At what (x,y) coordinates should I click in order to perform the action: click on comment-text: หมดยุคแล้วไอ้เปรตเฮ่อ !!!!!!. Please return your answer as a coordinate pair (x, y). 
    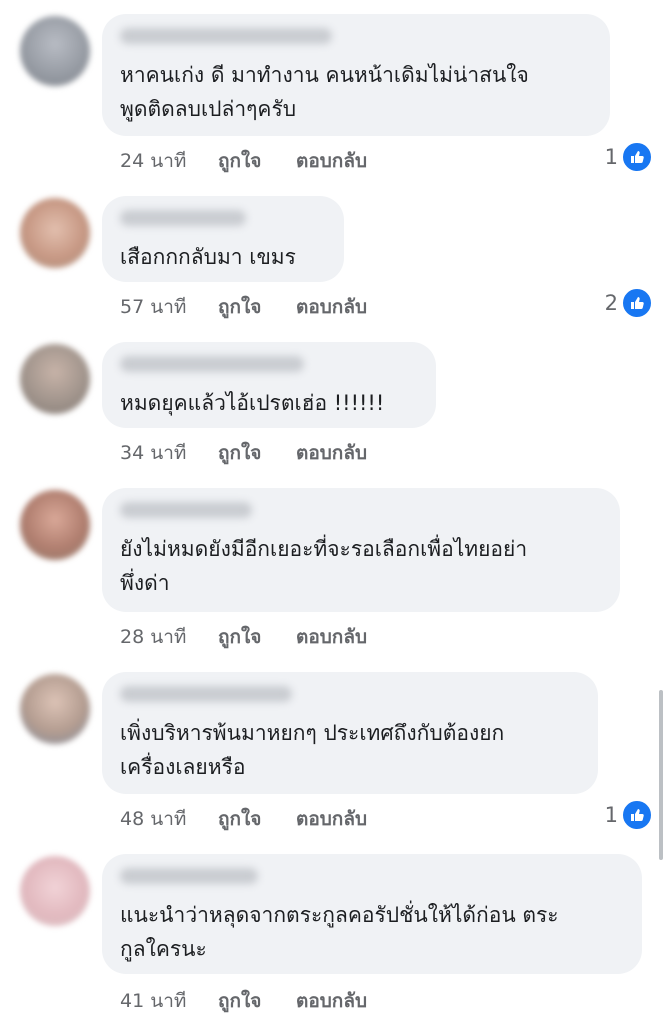
    Looking at the image, I should click on (252, 403).